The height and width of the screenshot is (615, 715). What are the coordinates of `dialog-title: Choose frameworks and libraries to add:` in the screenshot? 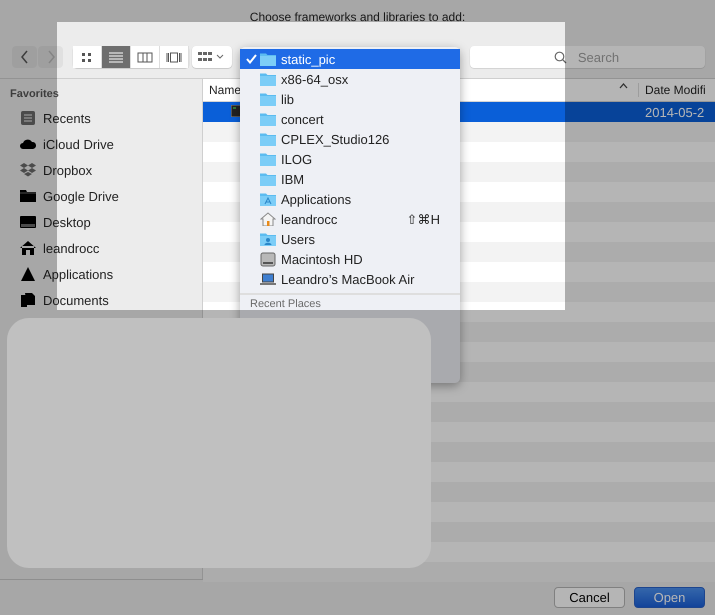 It's located at (358, 17).